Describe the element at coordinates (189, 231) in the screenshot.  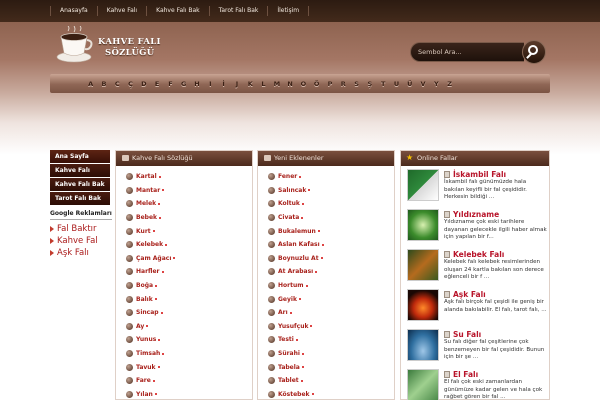
I see `list-item: Kurt` at that location.